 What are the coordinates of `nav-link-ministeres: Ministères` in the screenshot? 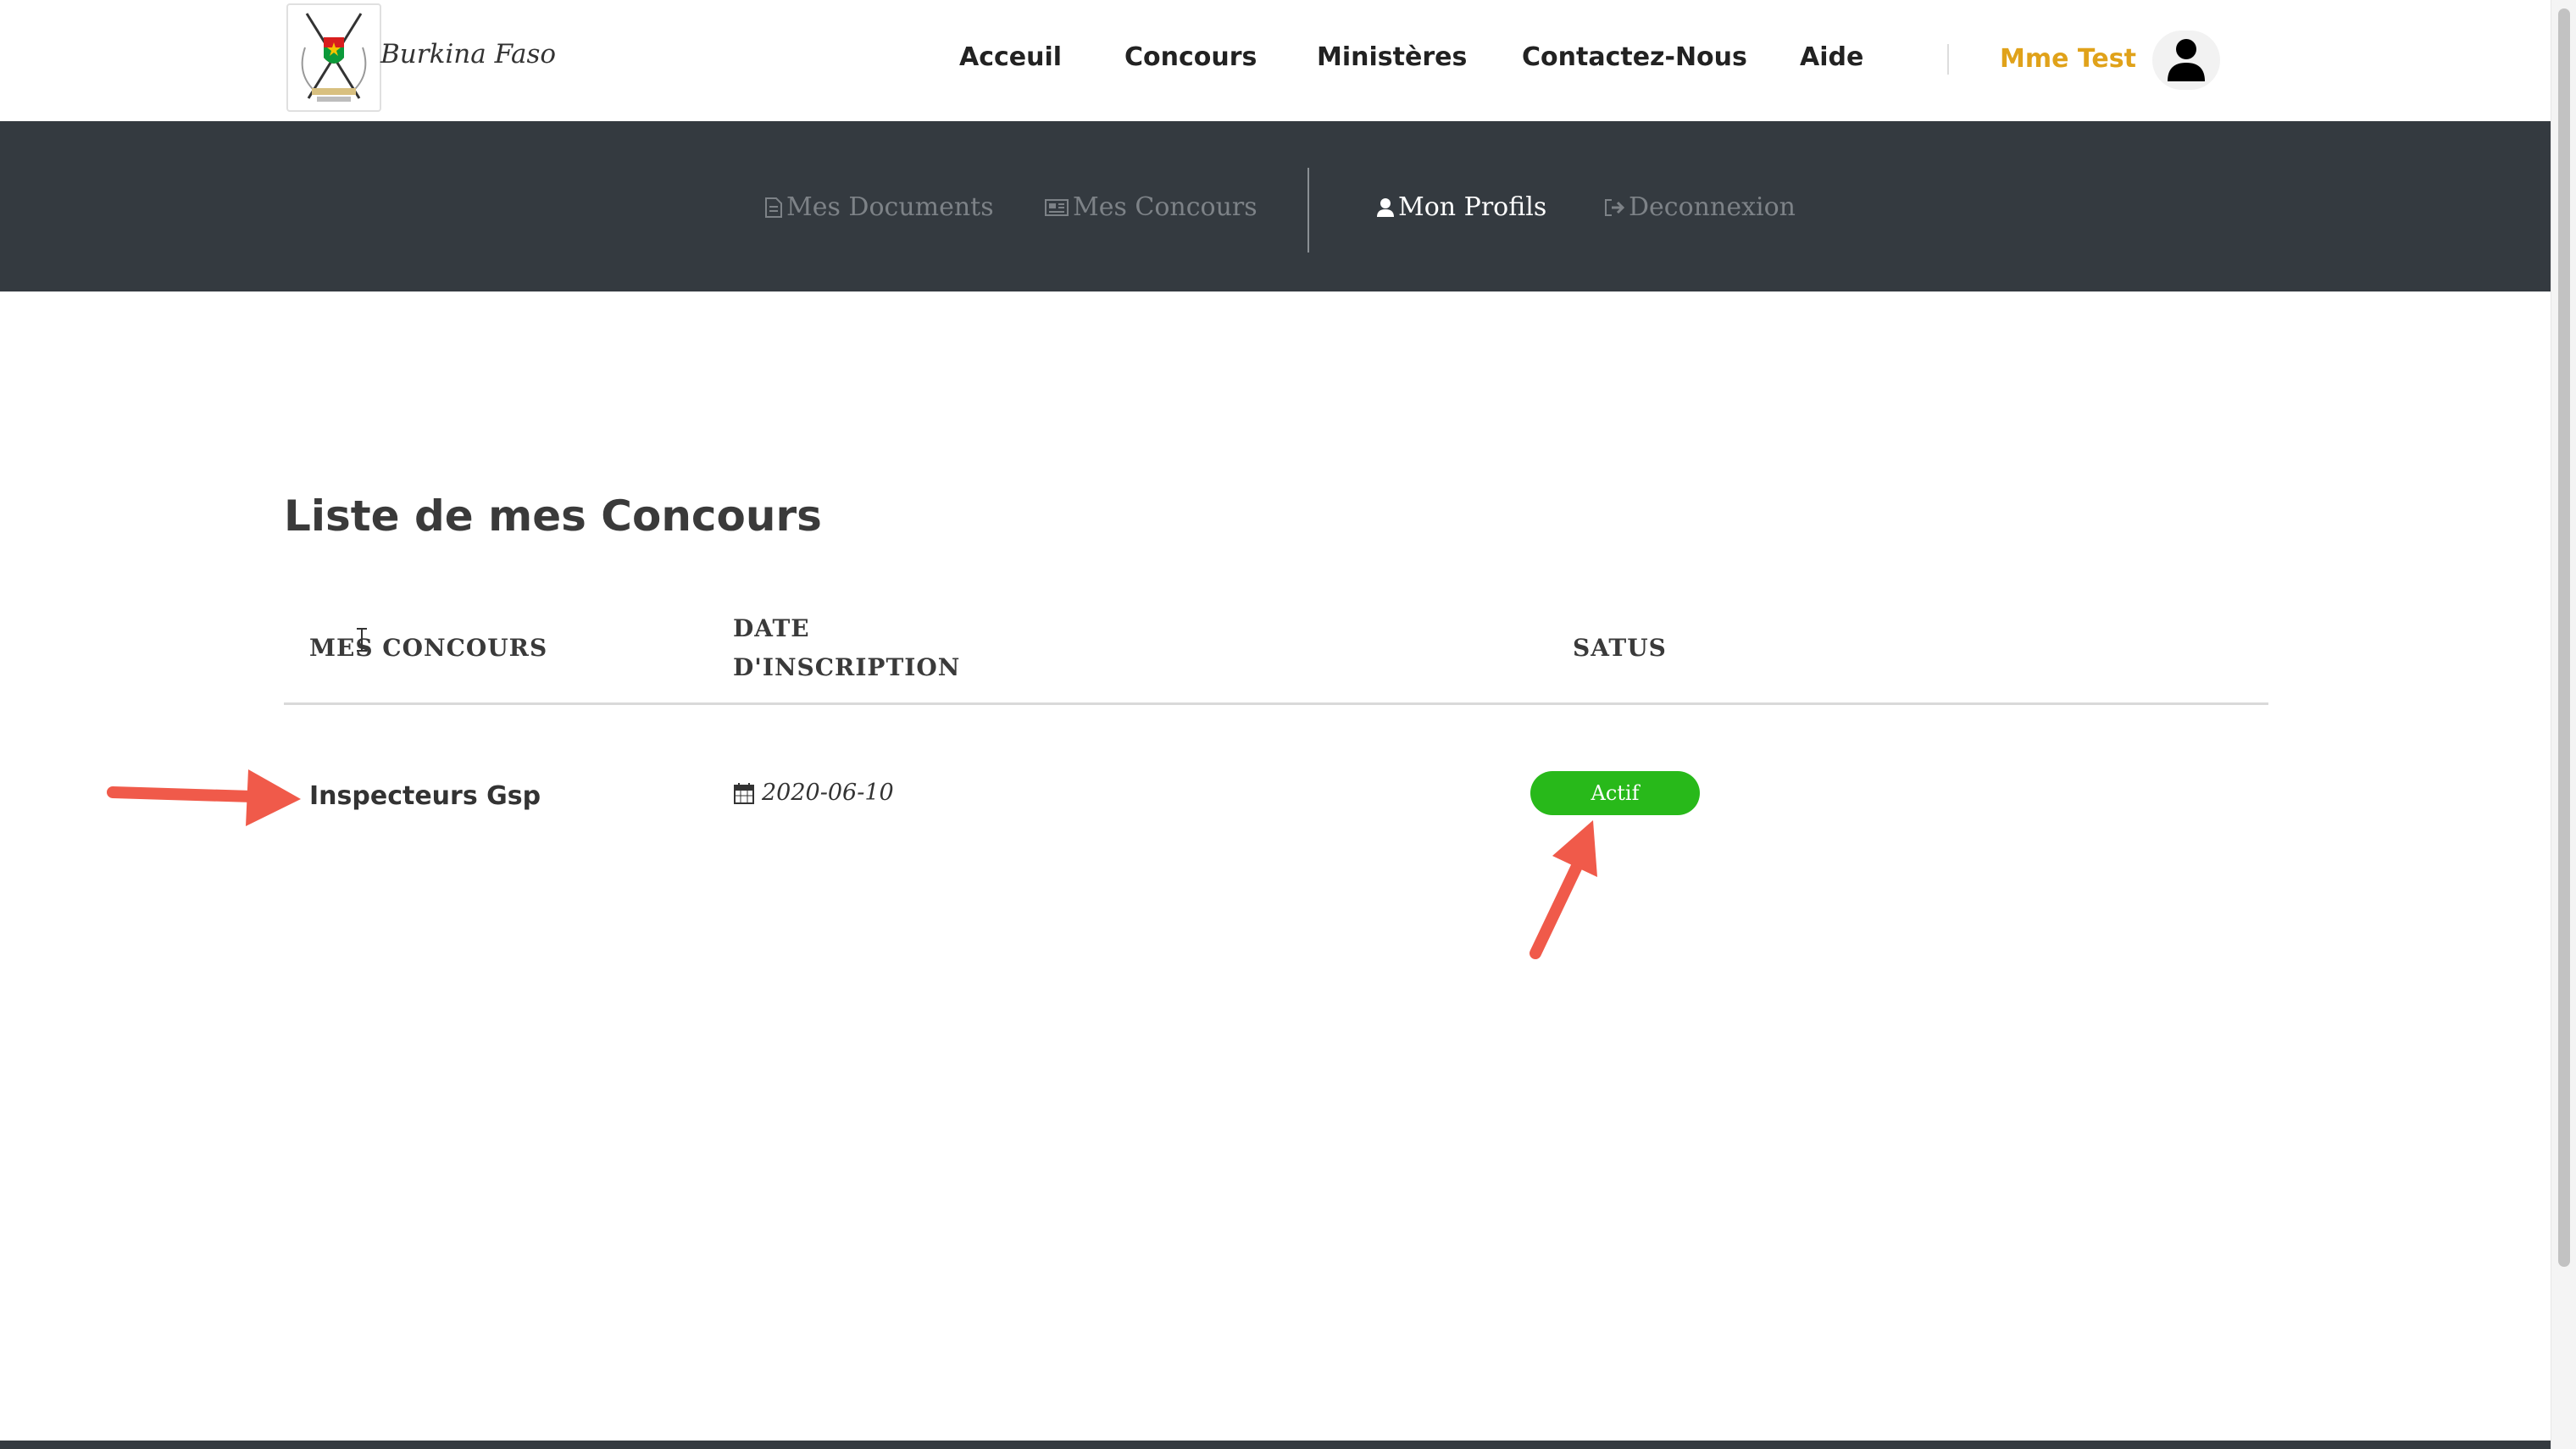 It's located at (1392, 57).